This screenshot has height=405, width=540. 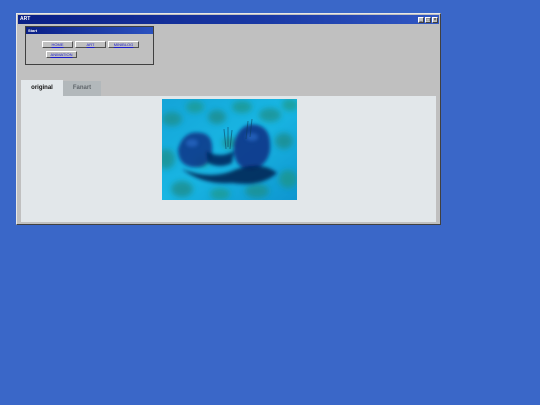 What do you see at coordinates (435, 19) in the screenshot?
I see `close-button: ×` at bounding box center [435, 19].